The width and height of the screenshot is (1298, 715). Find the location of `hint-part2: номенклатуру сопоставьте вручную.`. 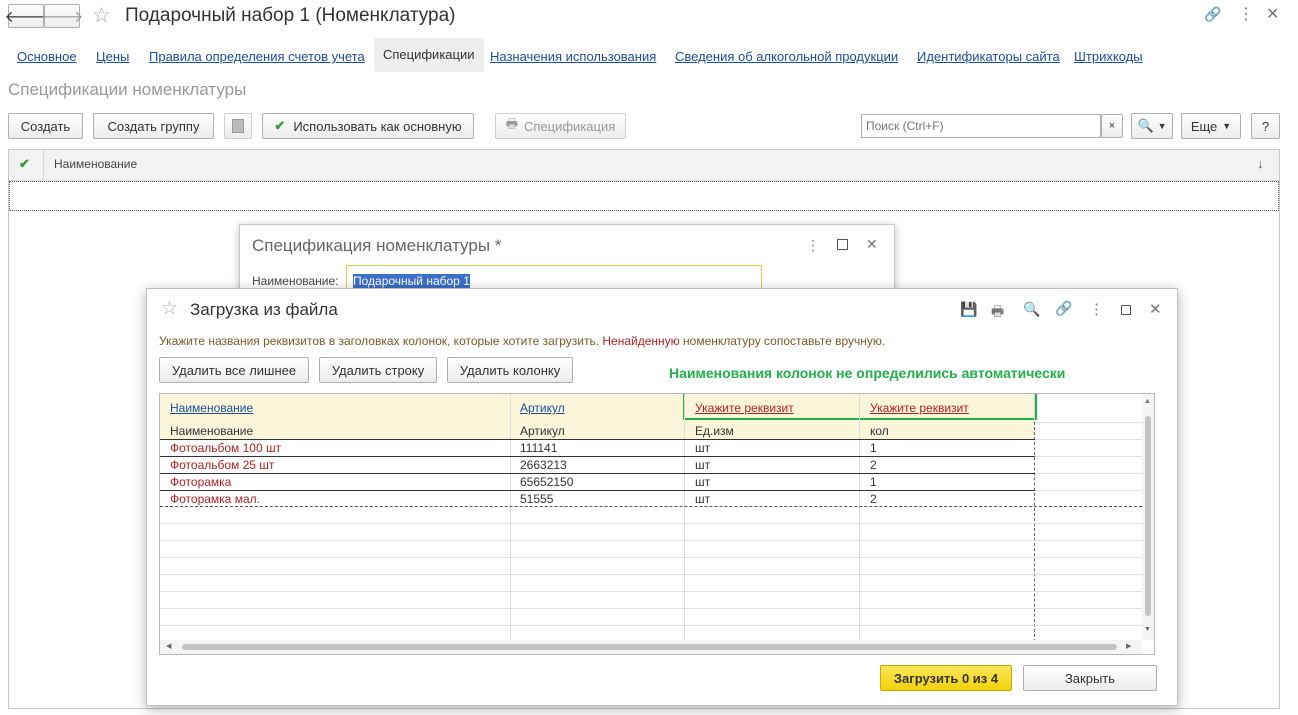

hint-part2: номенклатуру сопоставьте вручную. is located at coordinates (784, 341).